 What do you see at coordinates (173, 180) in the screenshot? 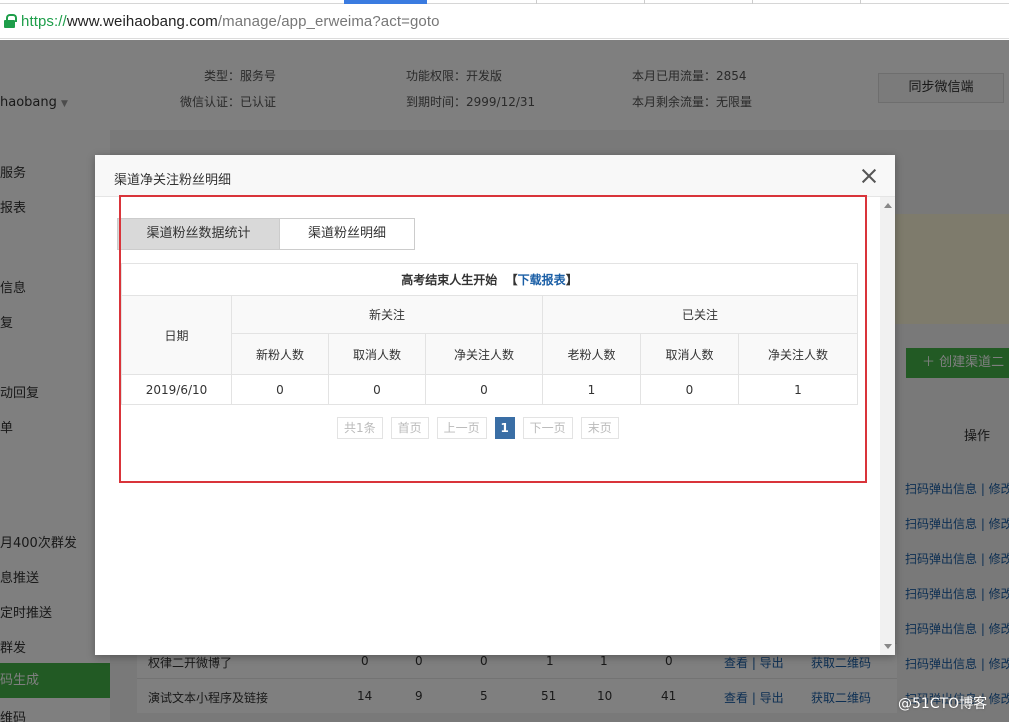
I see `dialog-title: 渠道净关注粉丝明细` at bounding box center [173, 180].